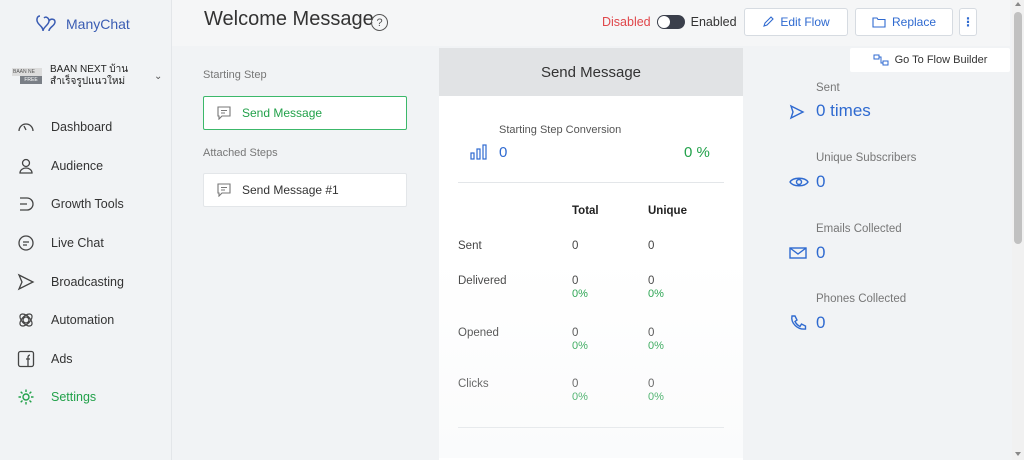 The image size is (1024, 460). I want to click on scroll-fade, so click(591, 358).